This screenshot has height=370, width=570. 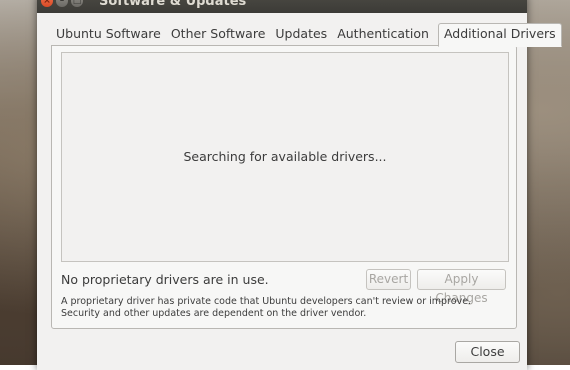 I want to click on tab-updates: Updates, so click(x=301, y=34).